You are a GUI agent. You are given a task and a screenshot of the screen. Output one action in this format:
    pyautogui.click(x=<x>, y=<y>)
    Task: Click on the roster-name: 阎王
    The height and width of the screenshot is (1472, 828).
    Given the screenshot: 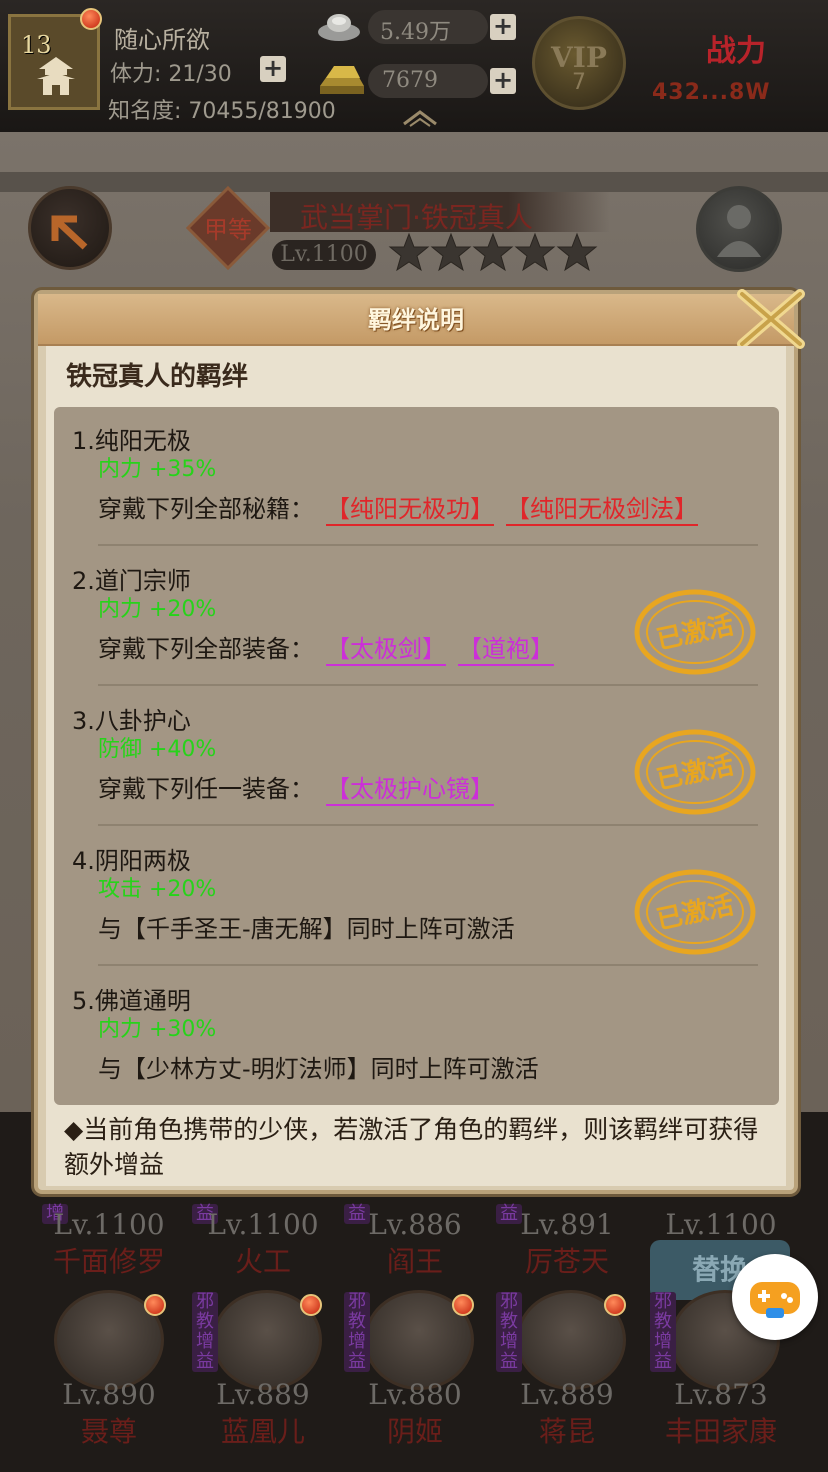 What is the action you would take?
    pyautogui.click(x=414, y=1261)
    